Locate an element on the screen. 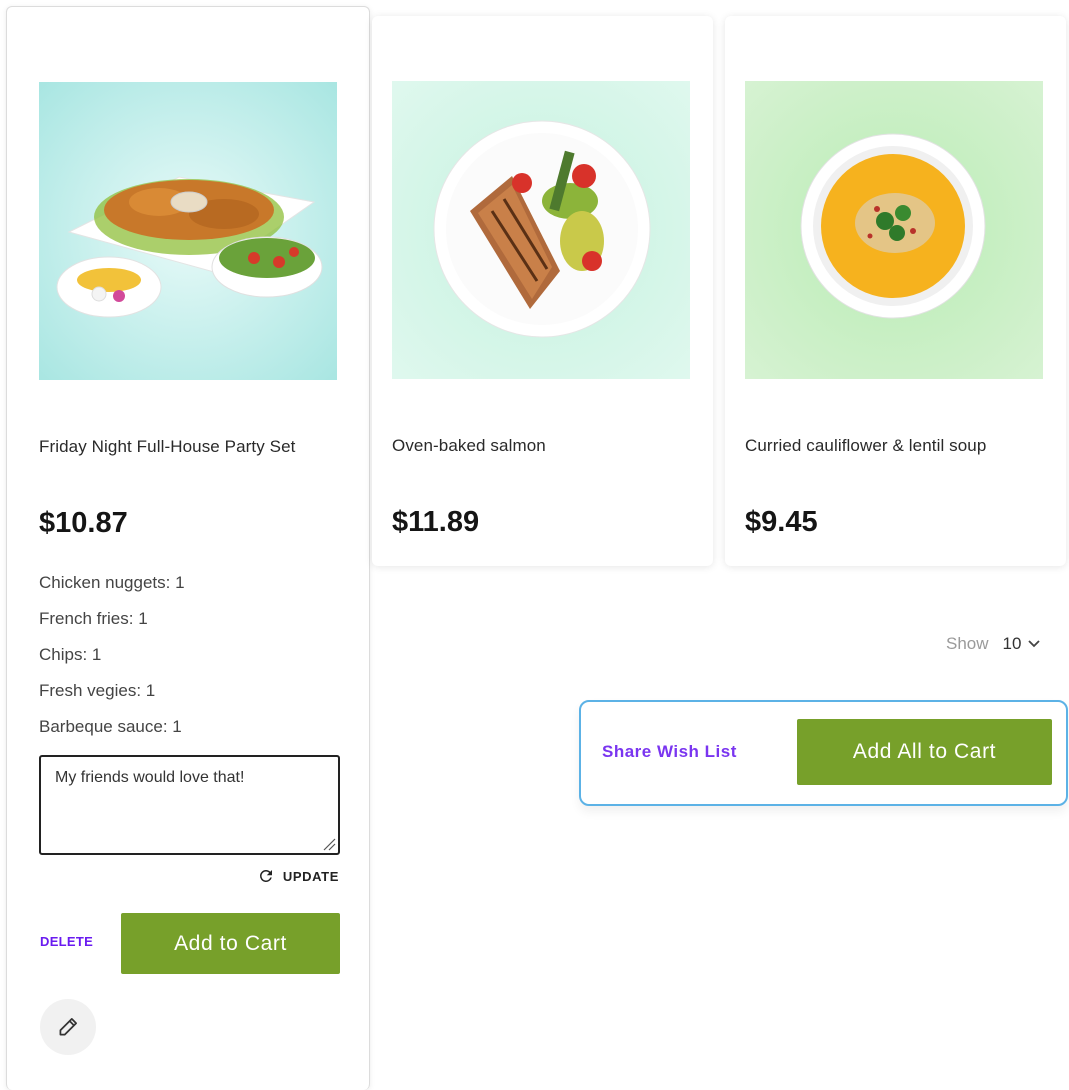  wishlist-actions: Share Wish List Add All to Cart is located at coordinates (823, 753).